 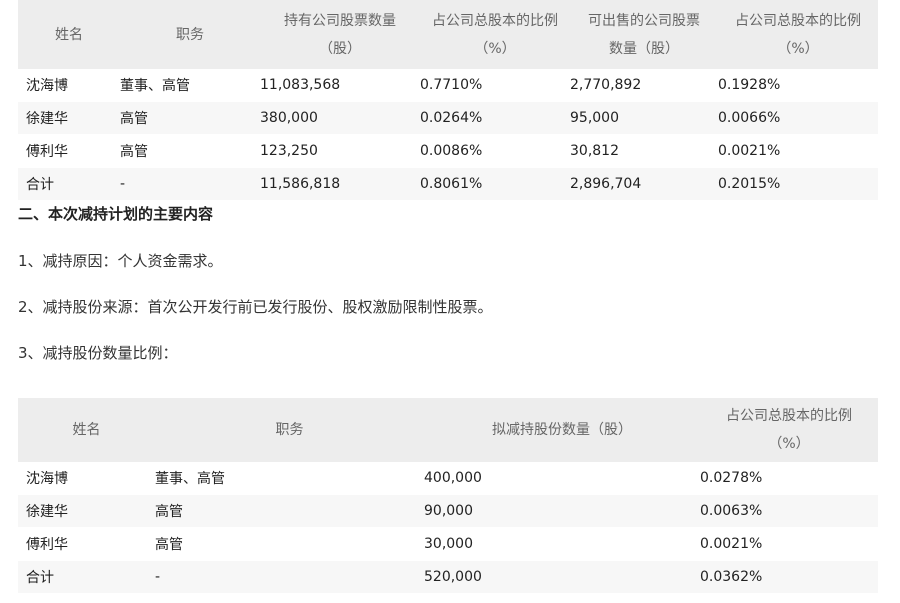 What do you see at coordinates (340, 151) in the screenshot?
I see `shares-cell: 123,250` at bounding box center [340, 151].